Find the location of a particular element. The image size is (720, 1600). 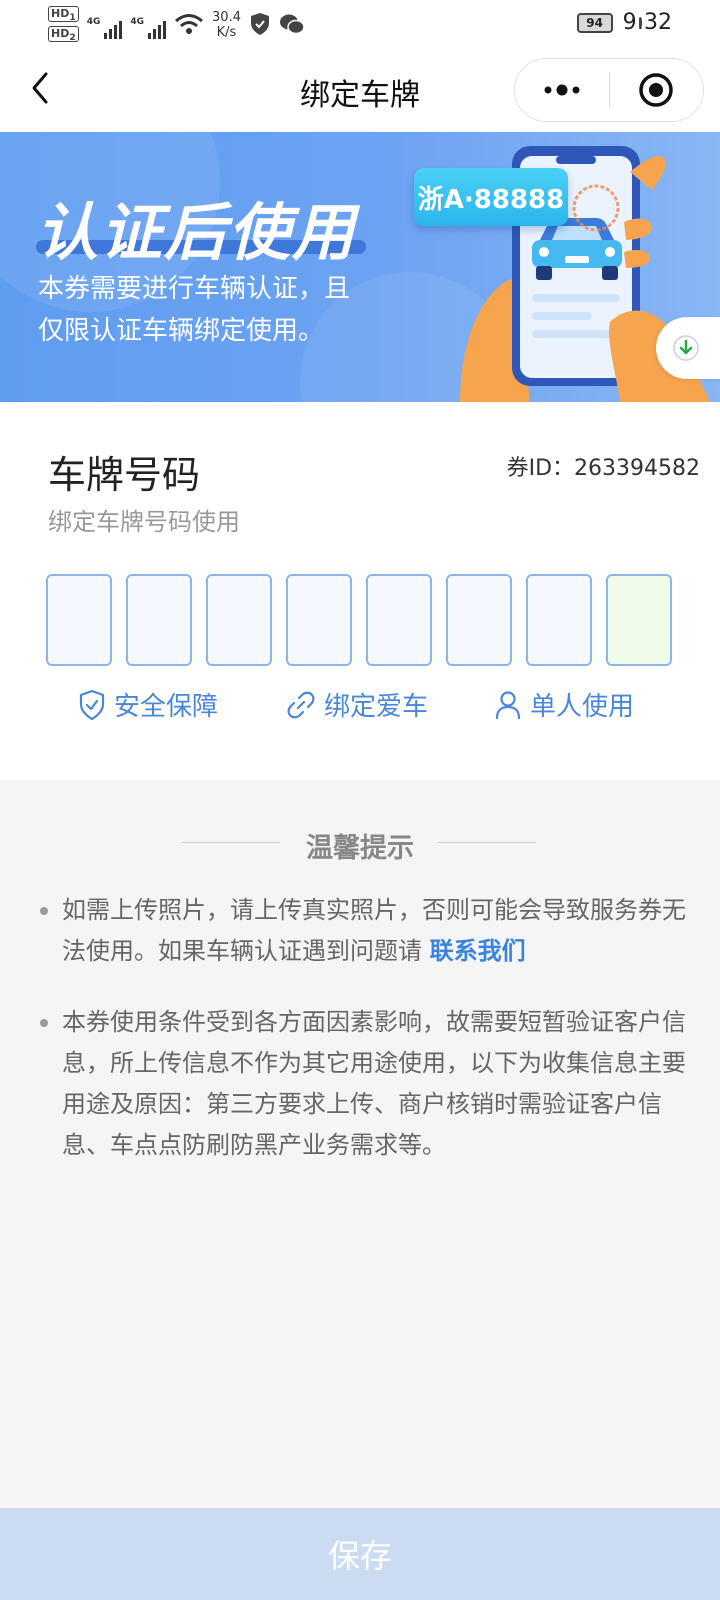

target-circle-icon is located at coordinates (656, 90).